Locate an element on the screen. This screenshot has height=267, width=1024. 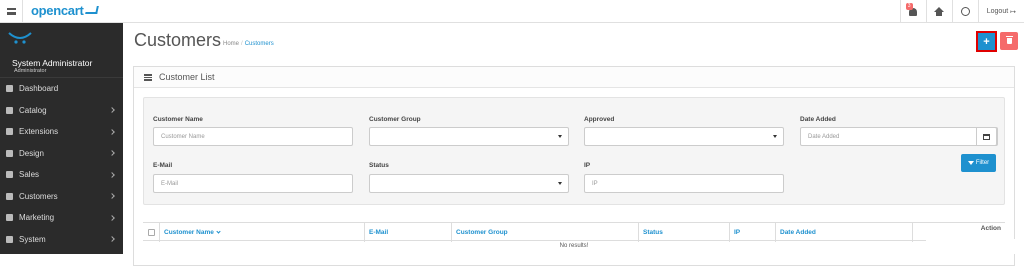
sidebar-item-system: System is located at coordinates (61, 240).